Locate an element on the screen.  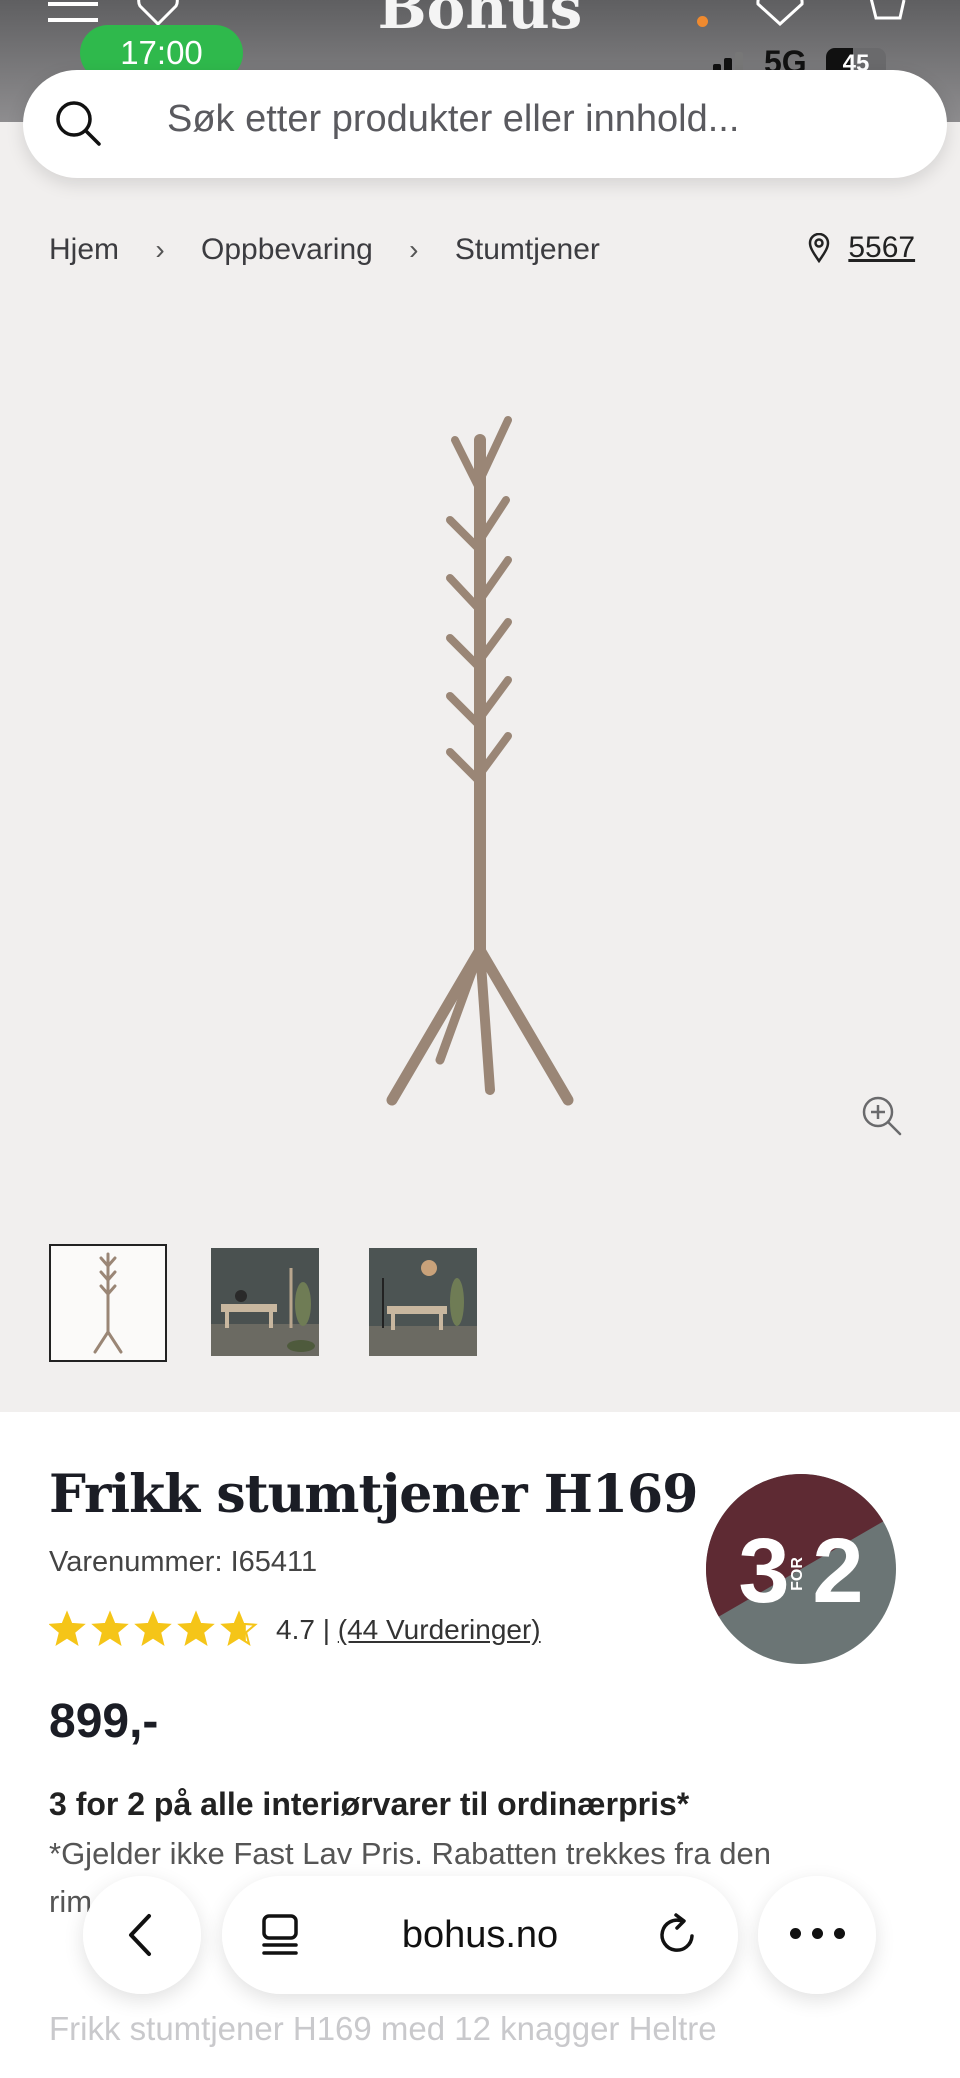
breadcrumb-stumtjener: Stumtjener is located at coordinates (527, 250).